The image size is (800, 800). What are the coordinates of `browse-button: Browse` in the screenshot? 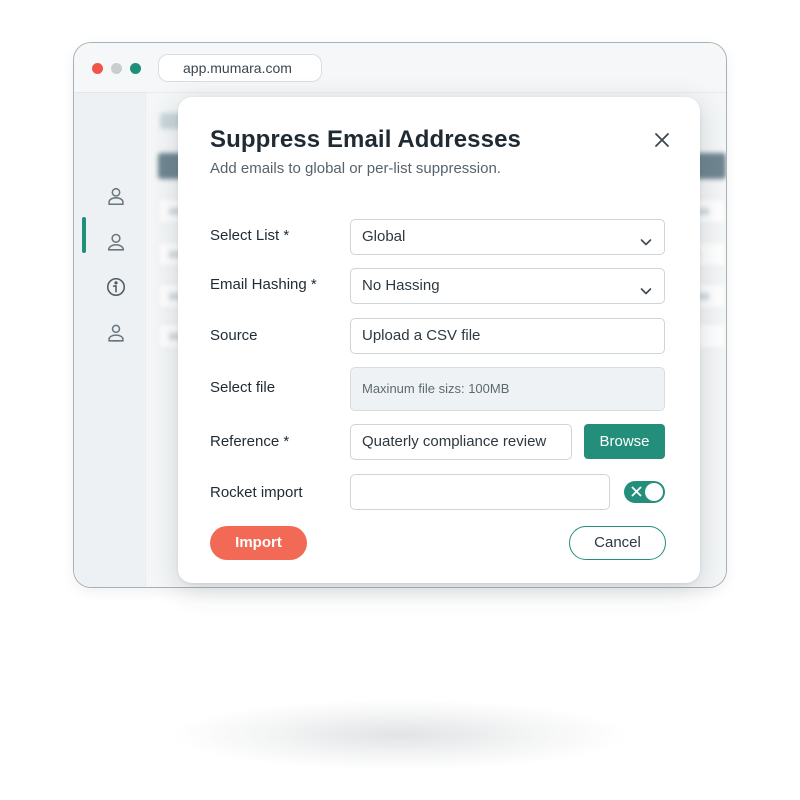 It's located at (624, 441).